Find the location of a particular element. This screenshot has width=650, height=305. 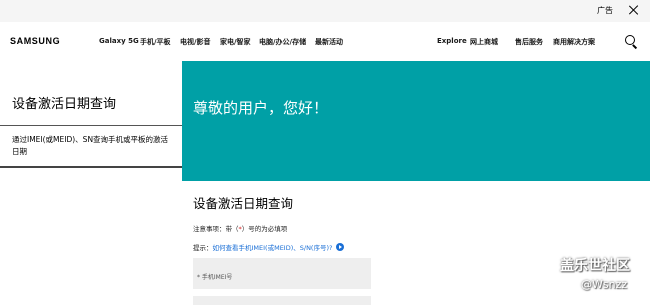

imei-help-link: 如何查看手机IMEI(或MEID)、S/N(序号)? is located at coordinates (273, 248).